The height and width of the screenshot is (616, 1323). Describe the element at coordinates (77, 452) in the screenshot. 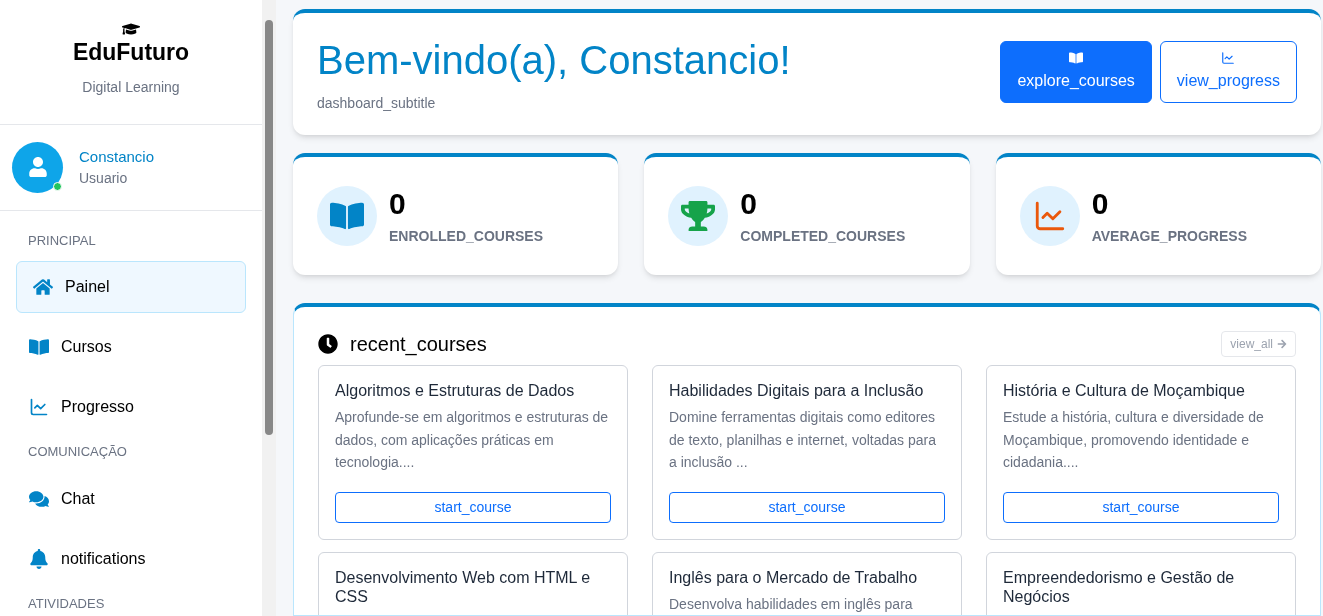

I see `section-heading: COMUNICAÇÃO` at that location.